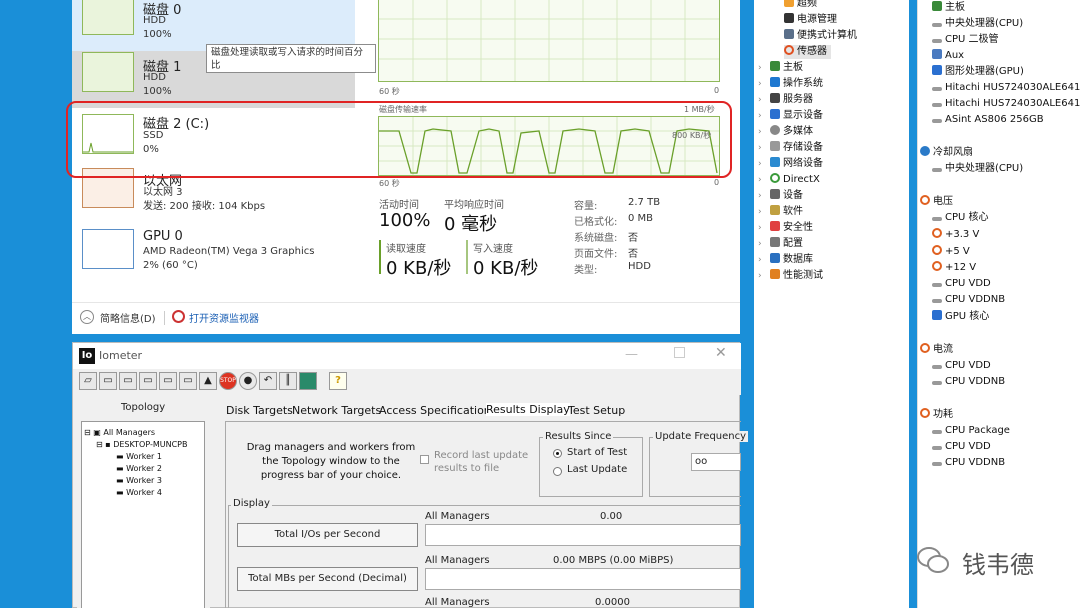 The height and width of the screenshot is (608, 1080). Describe the element at coordinates (793, 243) in the screenshot. I see `tree-item-label: 配置` at that location.